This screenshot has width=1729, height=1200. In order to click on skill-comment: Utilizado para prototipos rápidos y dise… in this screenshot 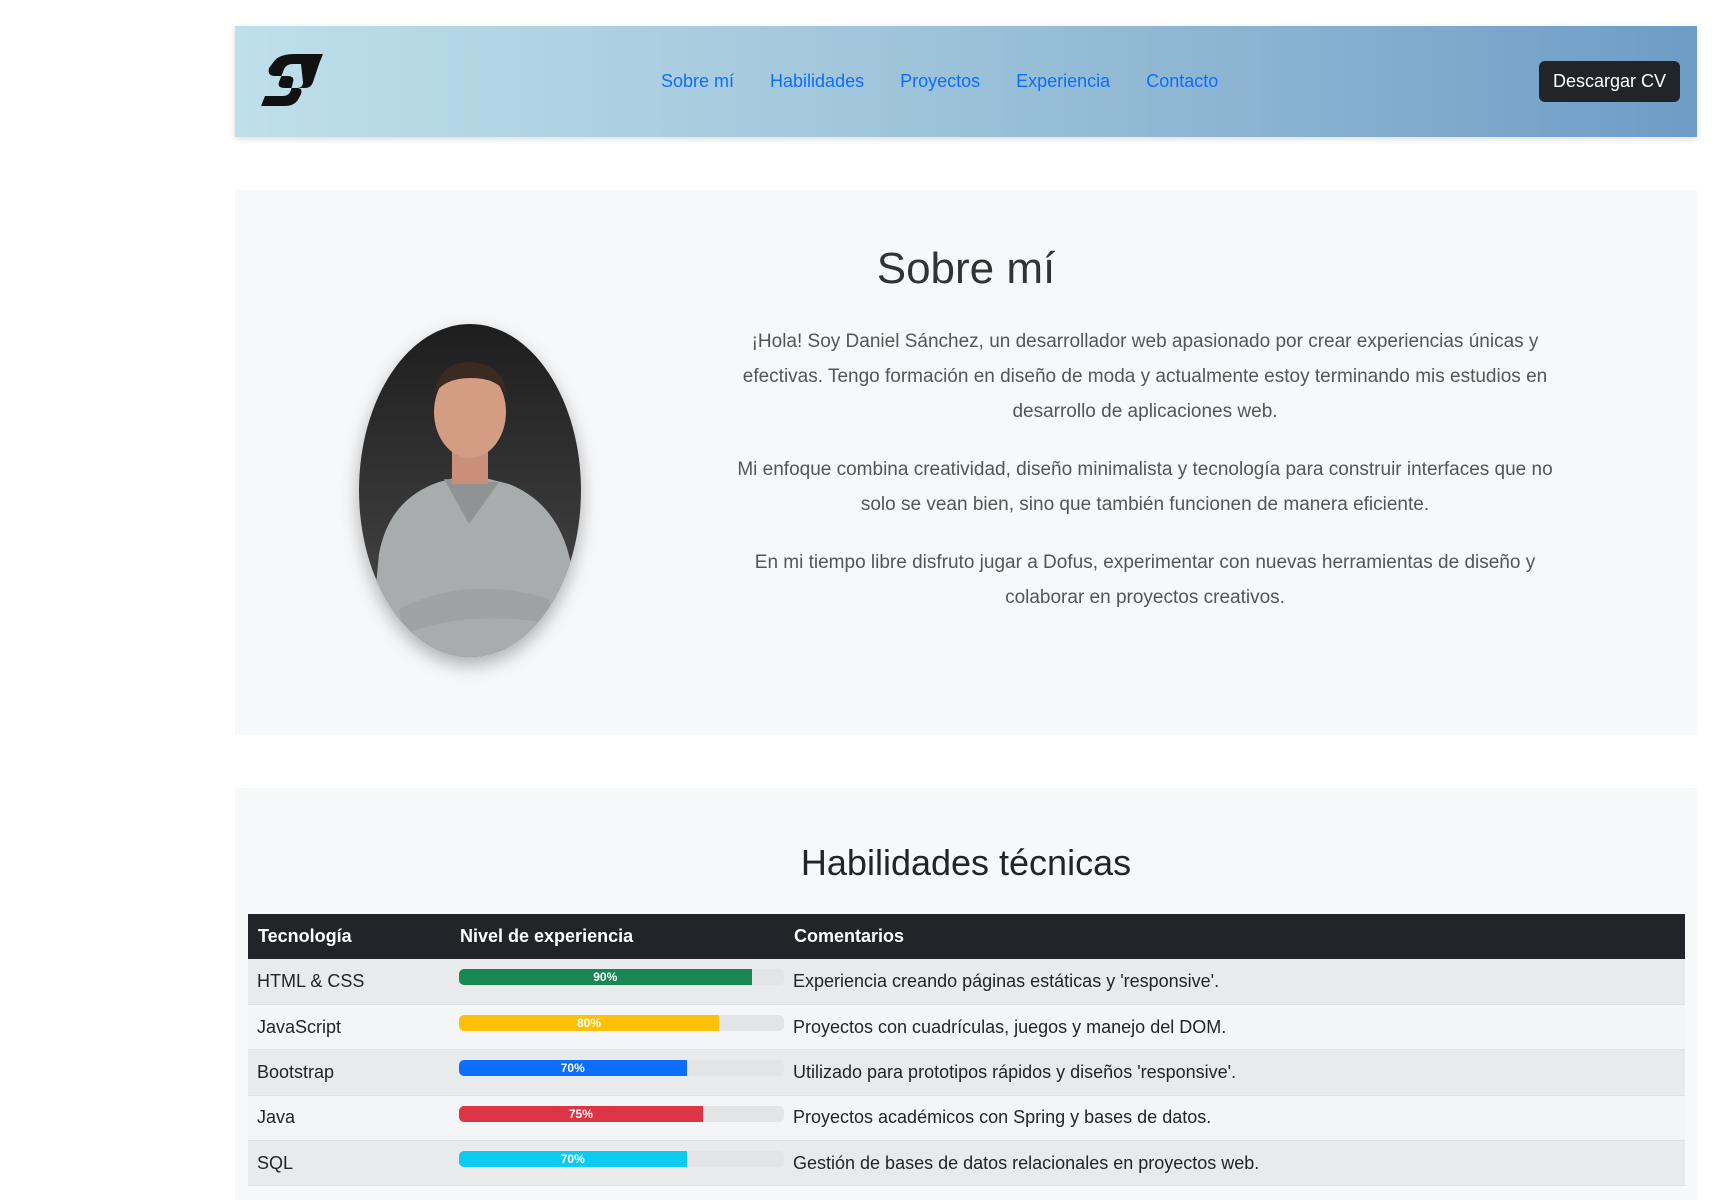, I will do `click(1015, 1071)`.